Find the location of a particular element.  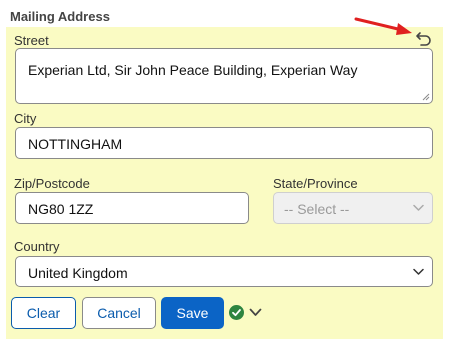

resize-grip-icon is located at coordinates (426, 97).